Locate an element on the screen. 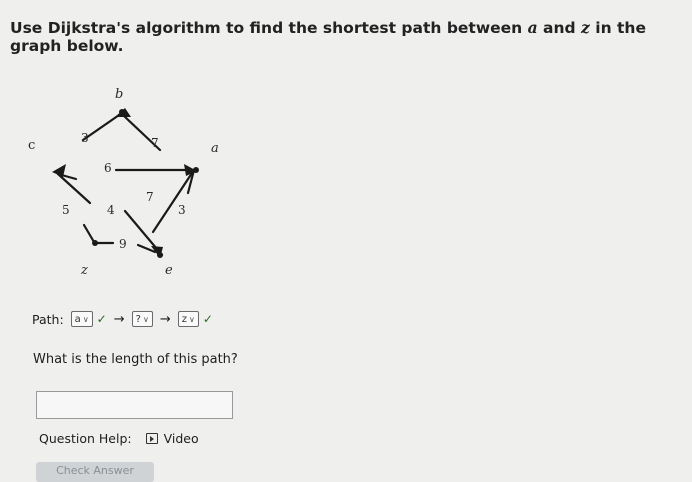 Image resolution: width=692 pixels, height=482 pixels. path-select-1: a ∨ is located at coordinates (81, 319).